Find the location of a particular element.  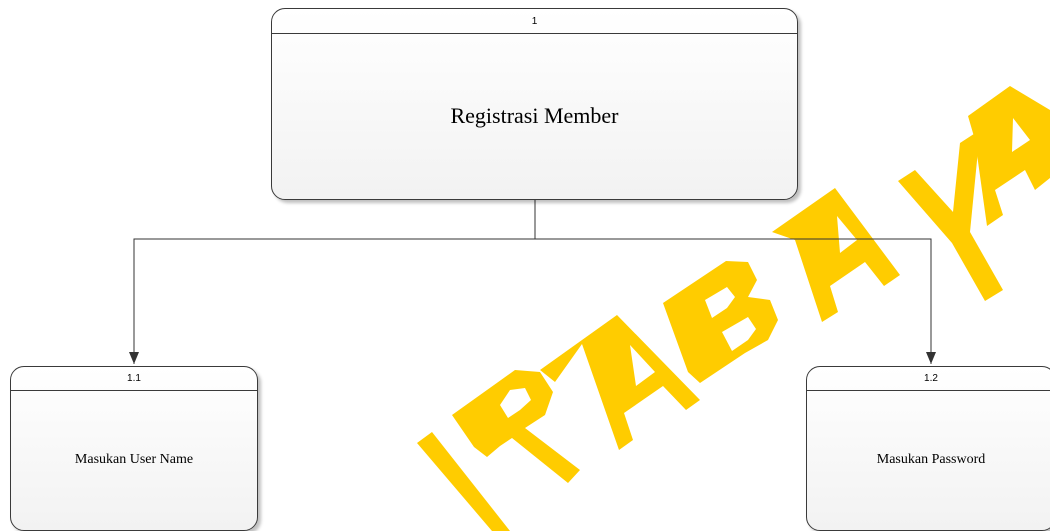

process-number: 1.2 is located at coordinates (928, 379).